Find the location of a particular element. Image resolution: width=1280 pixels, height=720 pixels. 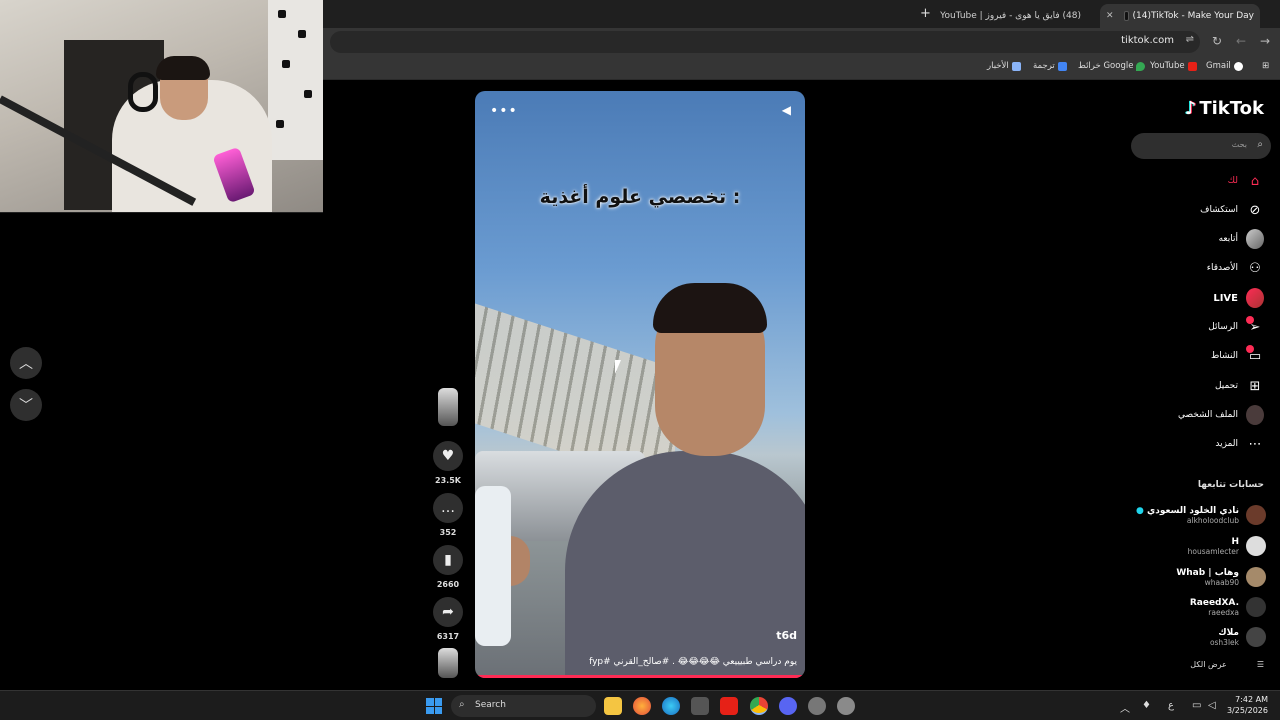

save-button: ▮ 2660 is located at coordinates (448, 567).